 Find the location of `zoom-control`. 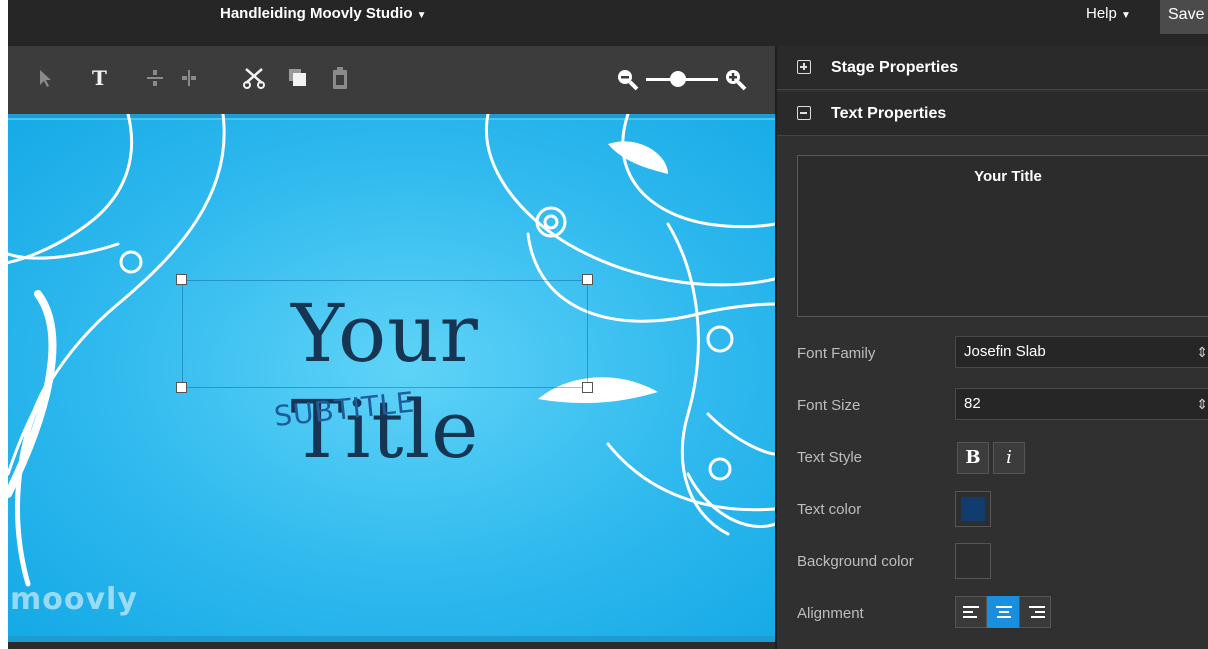

zoom-control is located at coordinates (683, 79).